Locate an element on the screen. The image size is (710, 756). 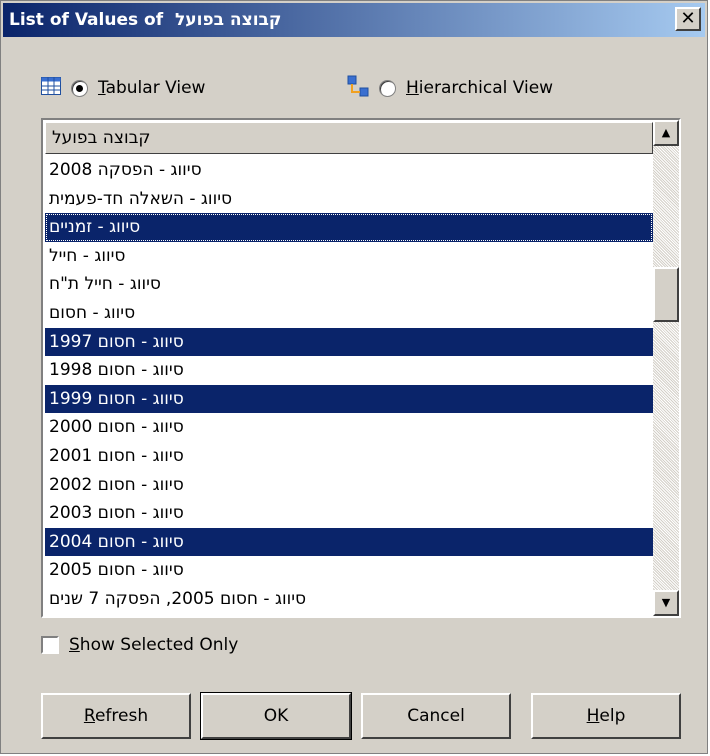
tabular-view-option: Tabular View is located at coordinates (123, 88).